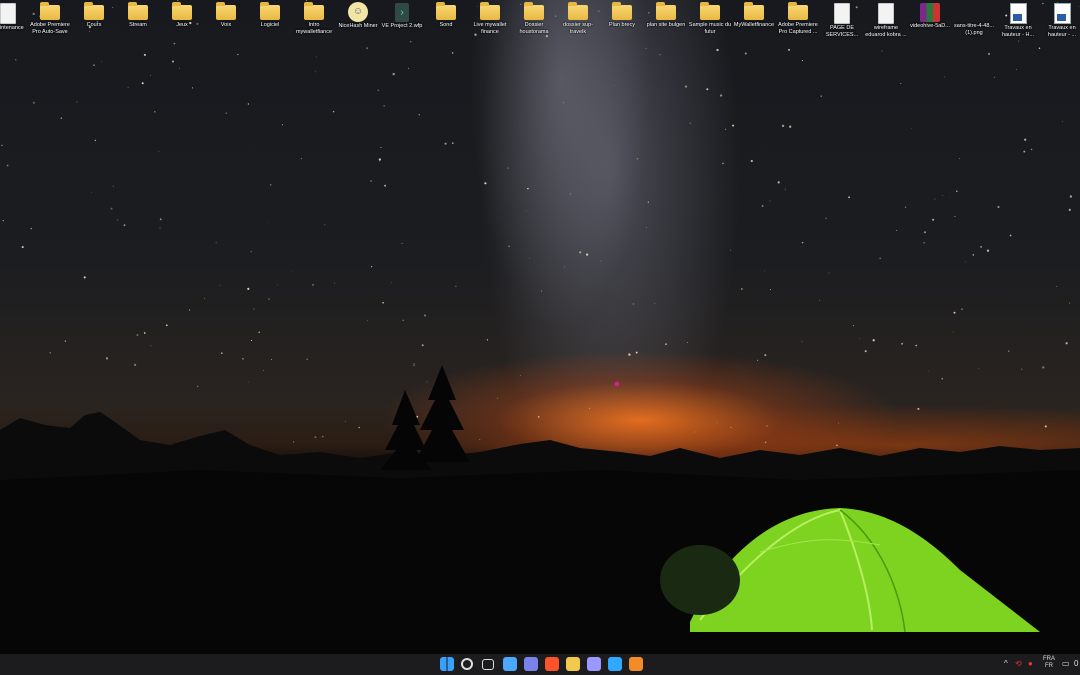  Describe the element at coordinates (974, 29) in the screenshot. I see `desktop-icon-label: sans-titre-4-48... (1).png` at that location.